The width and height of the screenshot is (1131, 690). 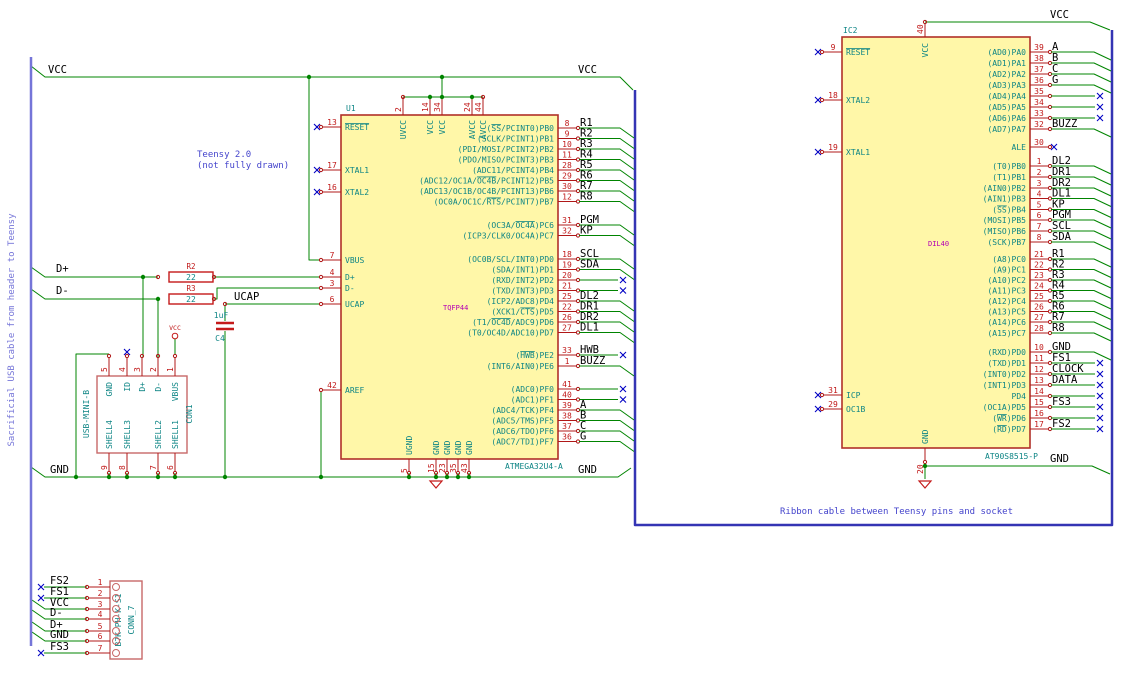 What do you see at coordinates (142, 387) in the screenshot?
I see `pin-name: D+` at bounding box center [142, 387].